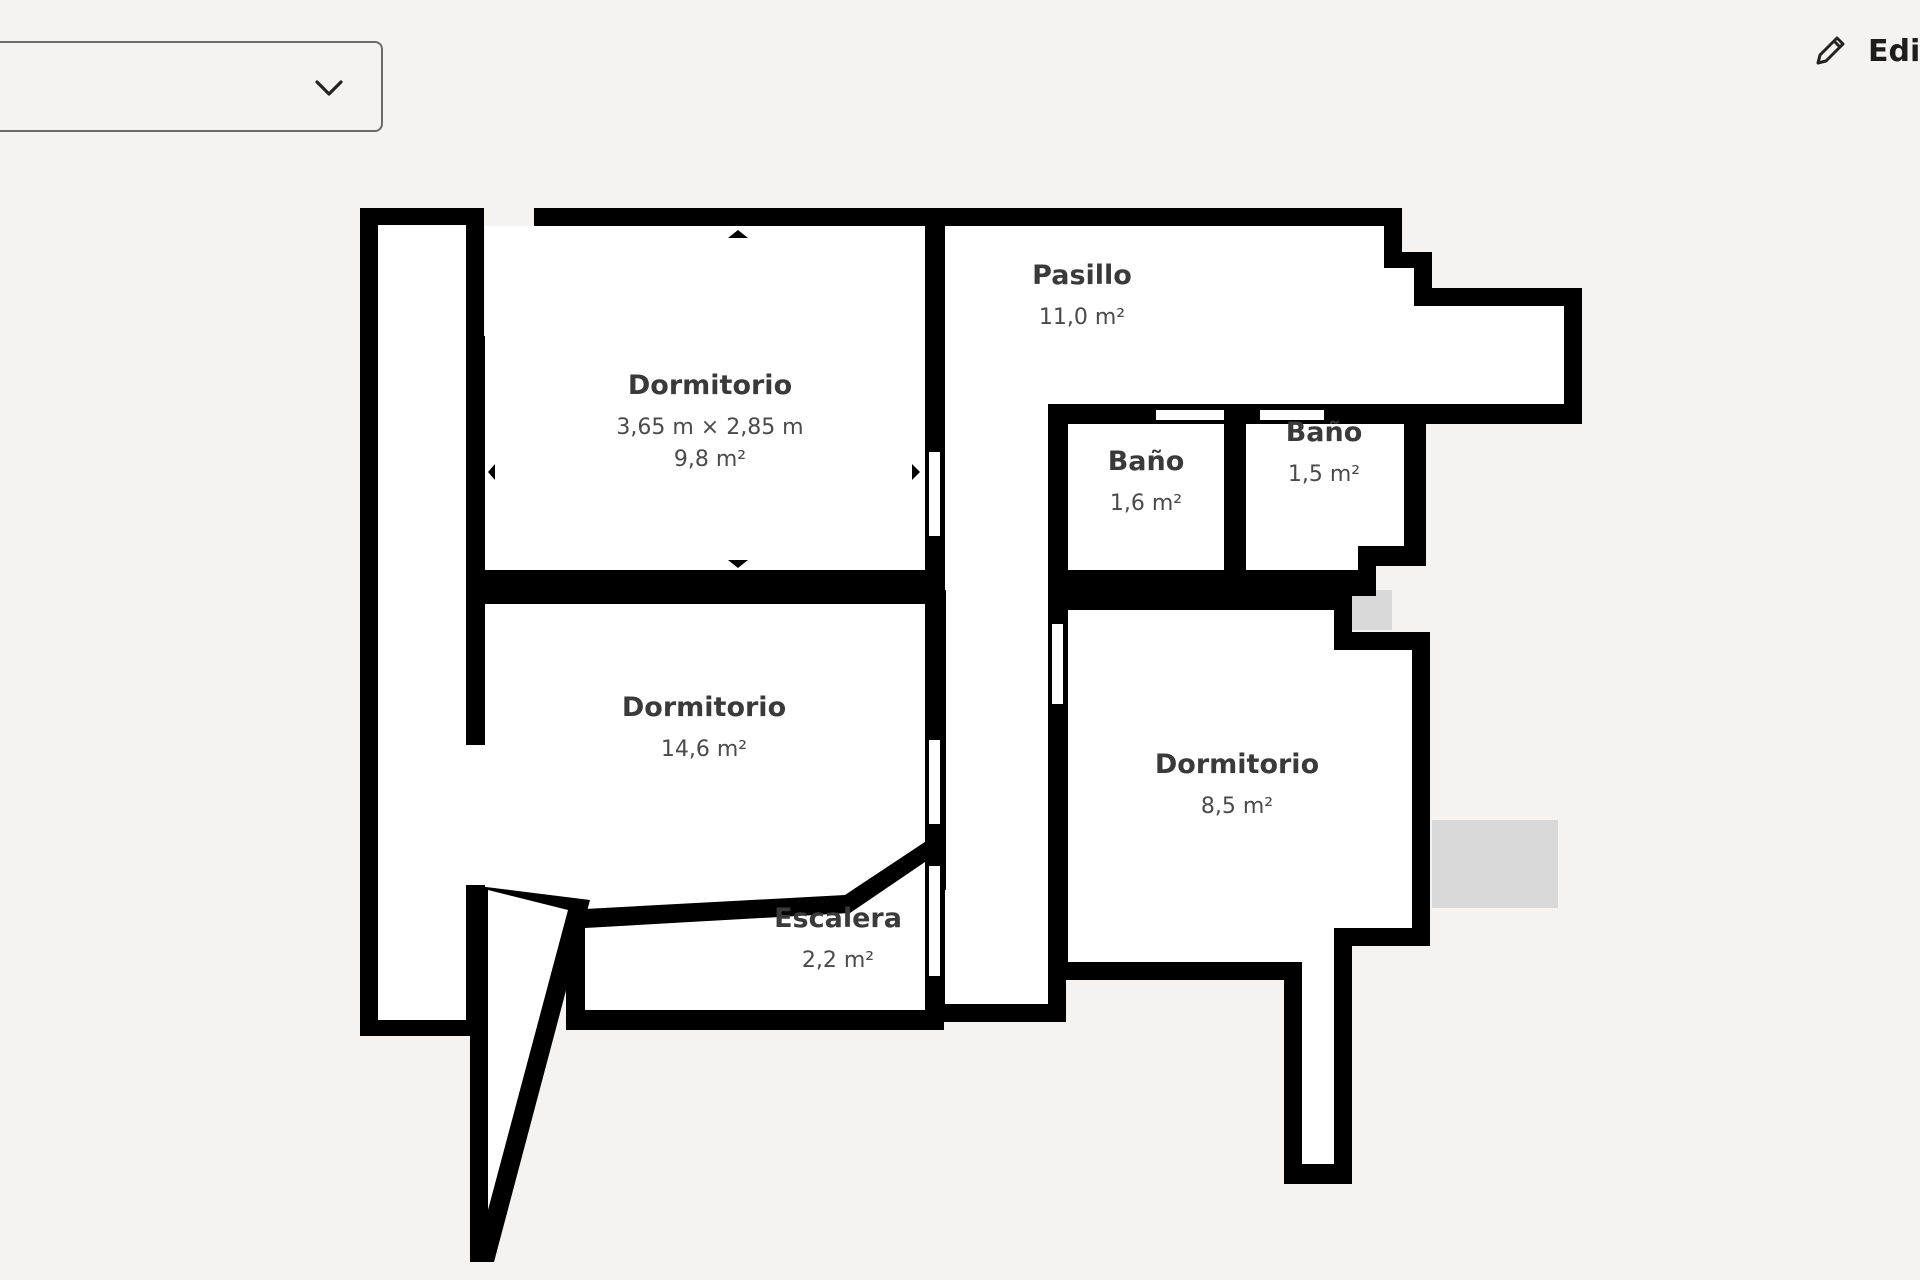 The width and height of the screenshot is (1920, 1280). What do you see at coordinates (710, 459) in the screenshot?
I see `room-area-label: 9,8 m²` at bounding box center [710, 459].